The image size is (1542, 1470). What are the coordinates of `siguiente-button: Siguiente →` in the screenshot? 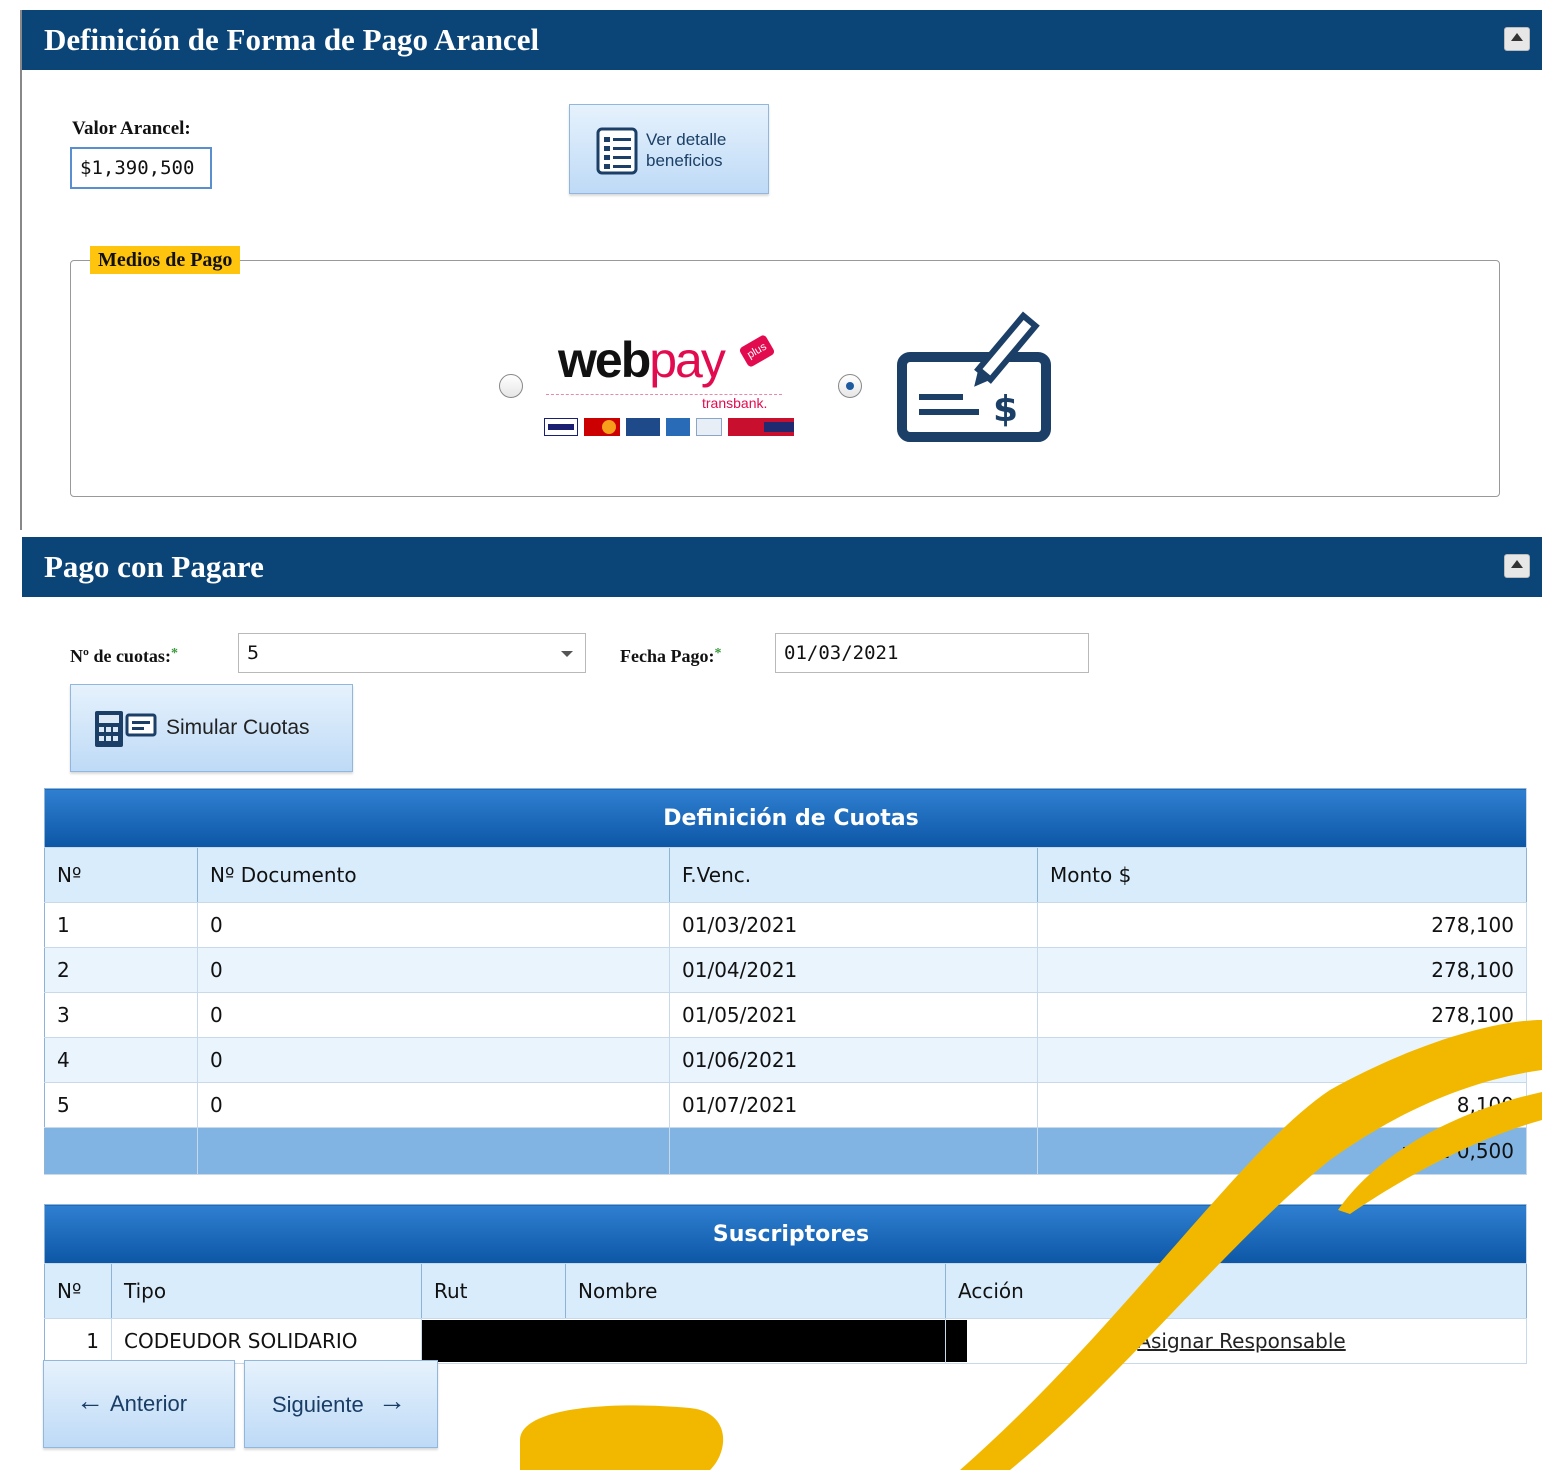 It's located at (341, 1404).